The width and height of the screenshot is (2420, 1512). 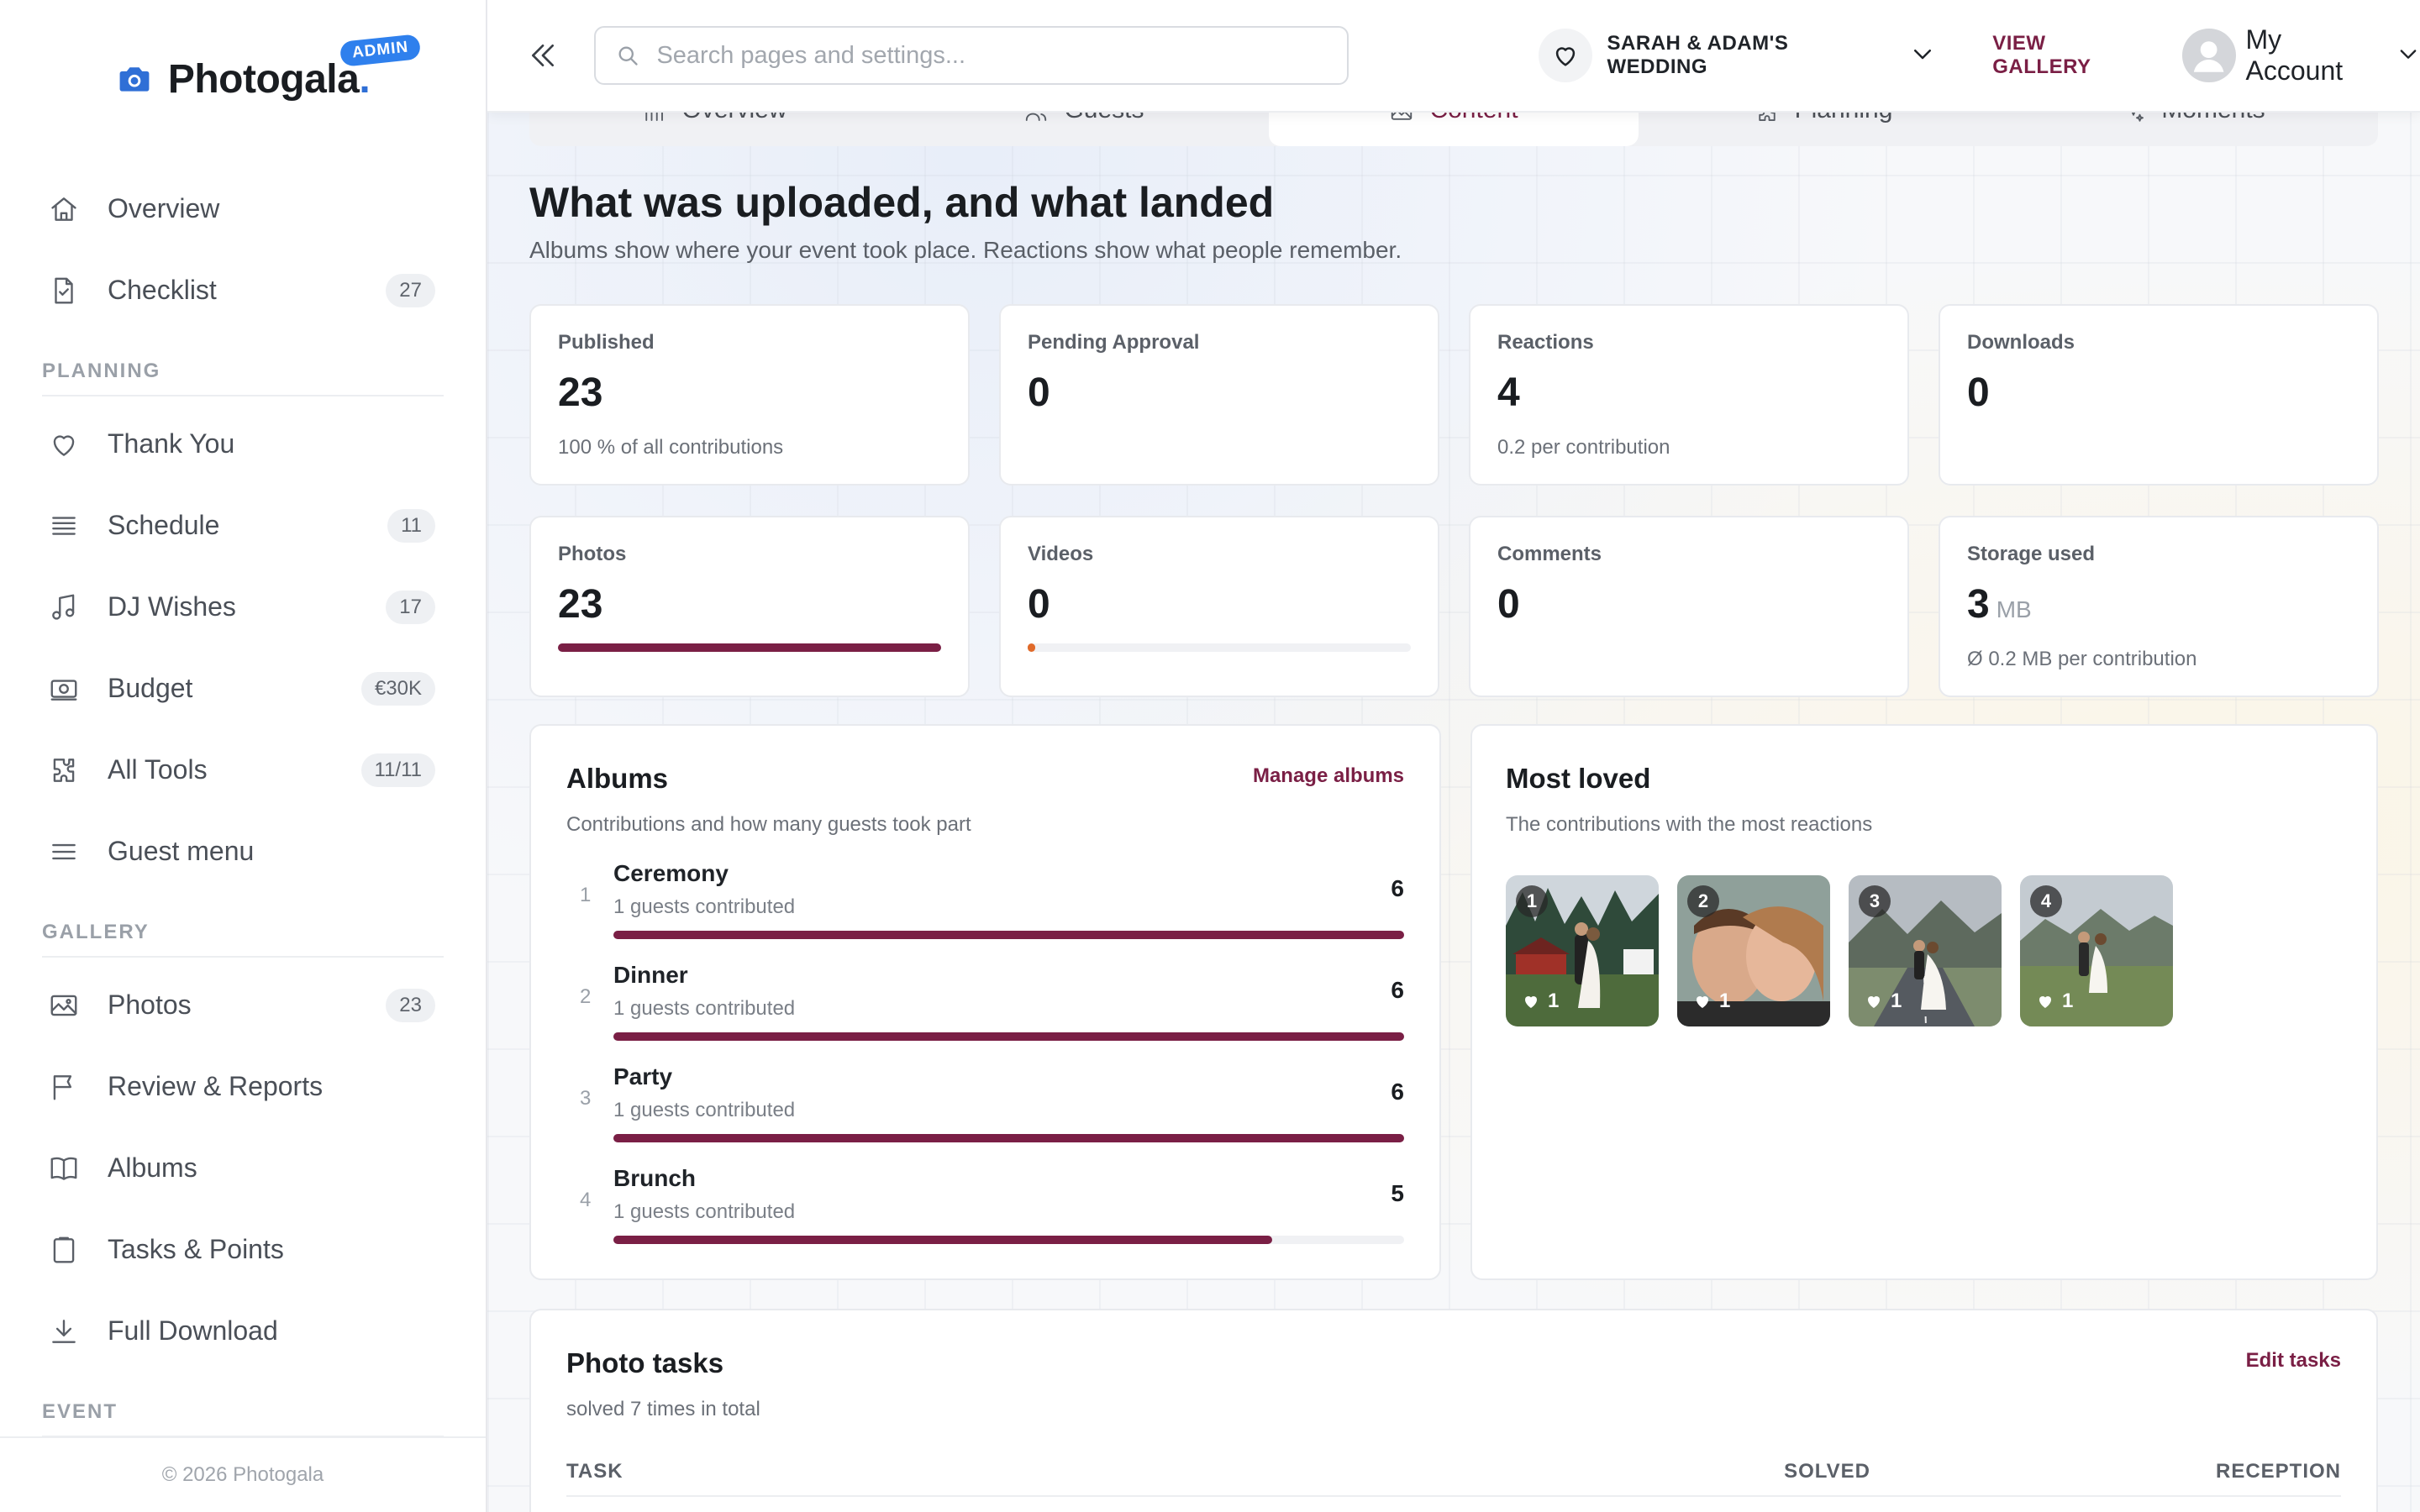 I want to click on section-event: EVENT, so click(x=243, y=1404).